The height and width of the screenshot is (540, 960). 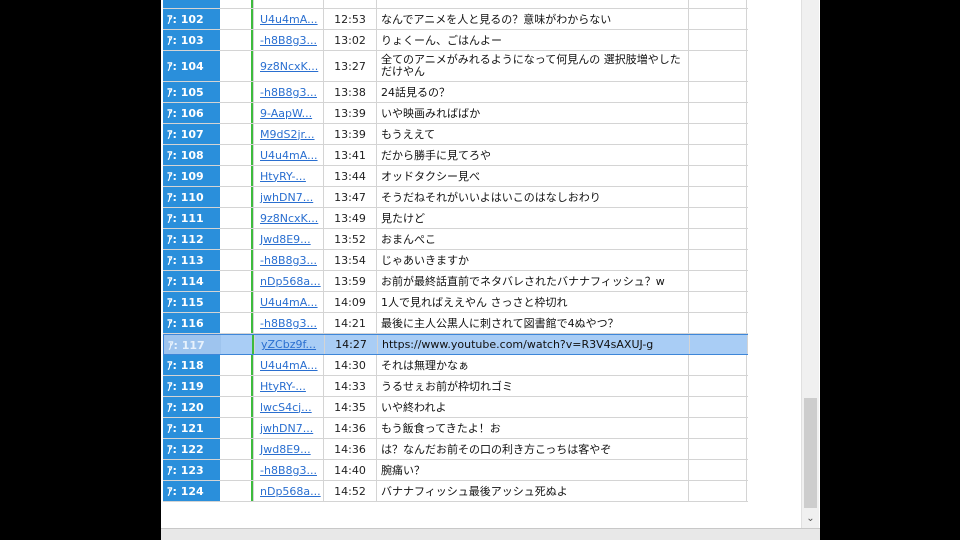 What do you see at coordinates (810, 265) in the screenshot?
I see `vertical-scrollbar: ⌄` at bounding box center [810, 265].